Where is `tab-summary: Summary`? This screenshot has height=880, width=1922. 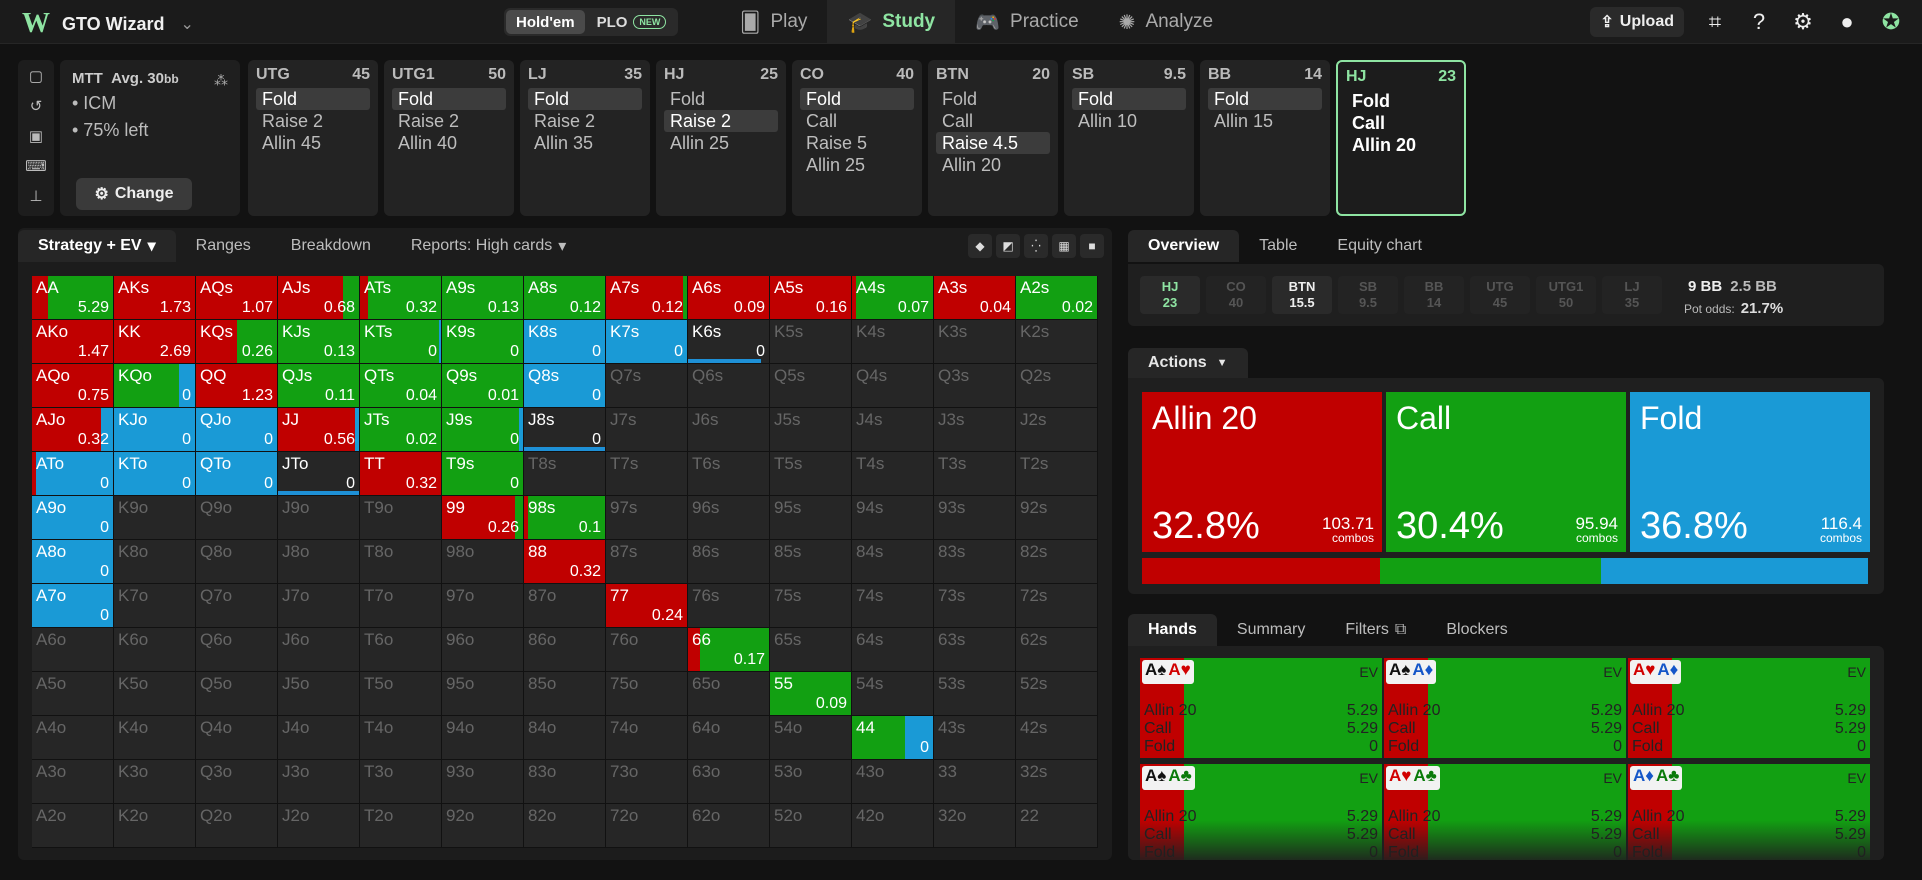
tab-summary: Summary is located at coordinates (1271, 630).